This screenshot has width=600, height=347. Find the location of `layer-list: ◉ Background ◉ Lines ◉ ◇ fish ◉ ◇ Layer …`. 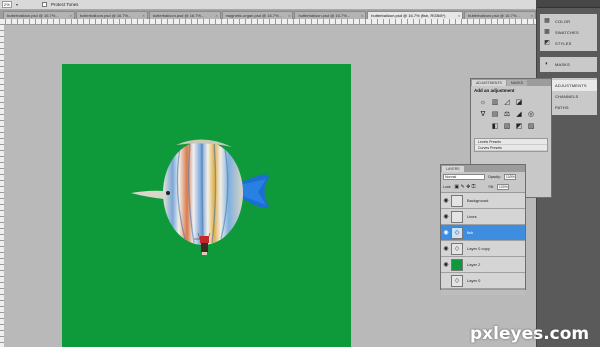

layer-list: ◉ Background ◉ Lines ◉ ◇ fish ◉ ◇ Layer … is located at coordinates (483, 240).